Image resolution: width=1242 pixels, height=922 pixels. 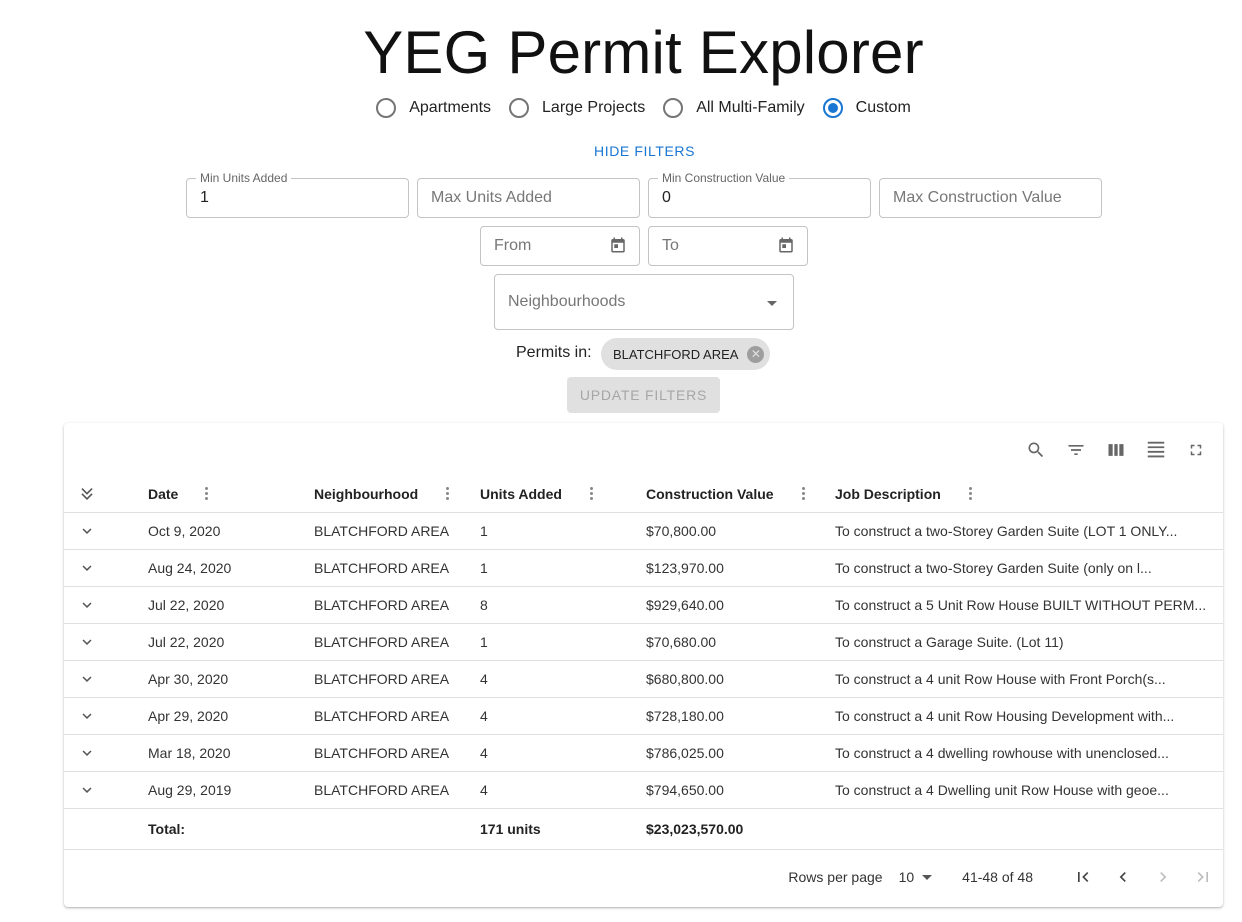 I want to click on cell-date: Mar 18, 2020, so click(x=189, y=753).